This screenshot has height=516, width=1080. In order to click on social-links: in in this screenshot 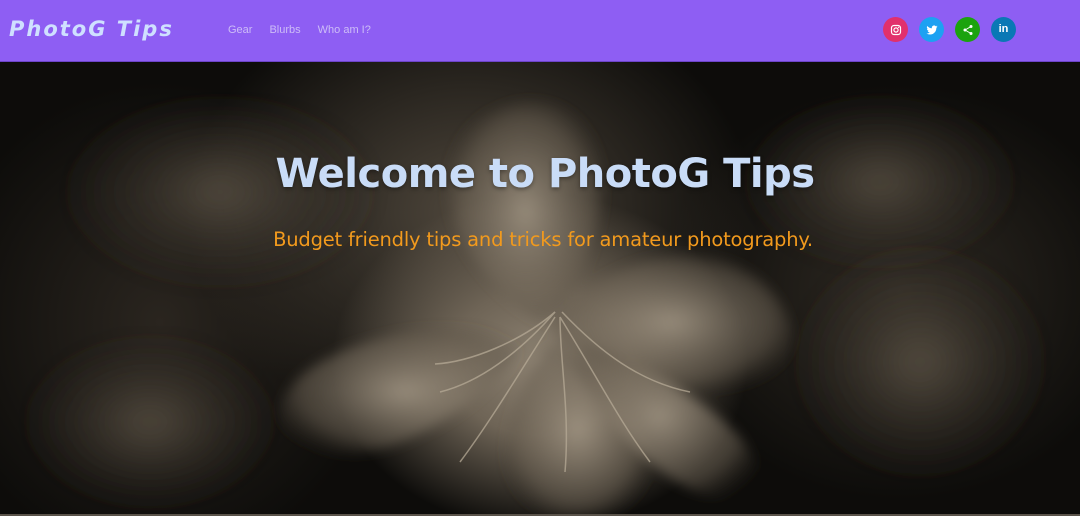, I will do `click(955, 29)`.